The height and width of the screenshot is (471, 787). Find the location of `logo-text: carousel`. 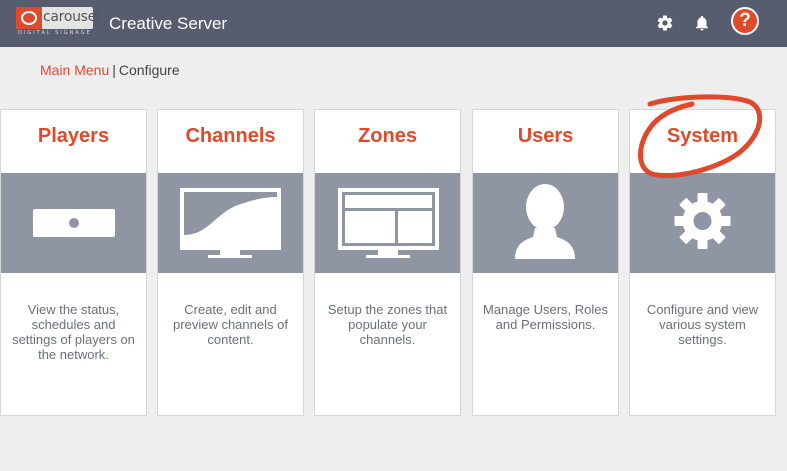

logo-text: carousel is located at coordinates (71, 17).